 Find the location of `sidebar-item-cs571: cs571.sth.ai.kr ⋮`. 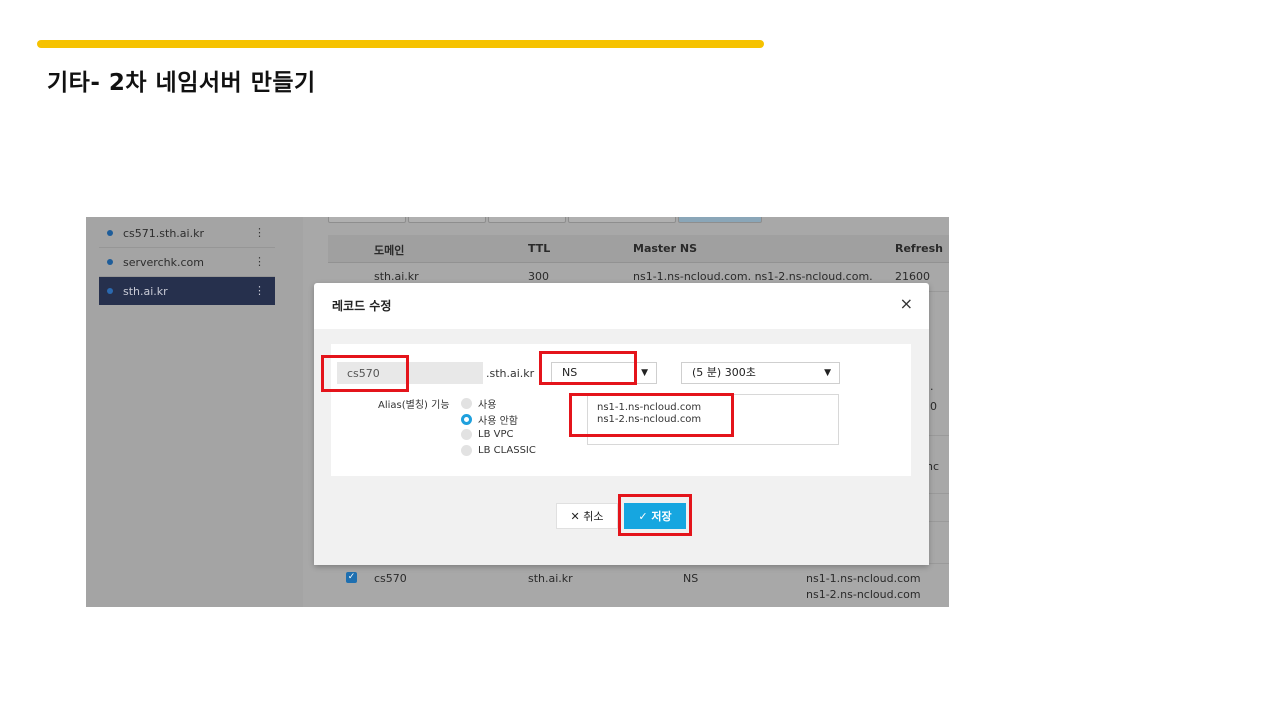

sidebar-item-cs571: cs571.sth.ai.kr ⋮ is located at coordinates (187, 233).